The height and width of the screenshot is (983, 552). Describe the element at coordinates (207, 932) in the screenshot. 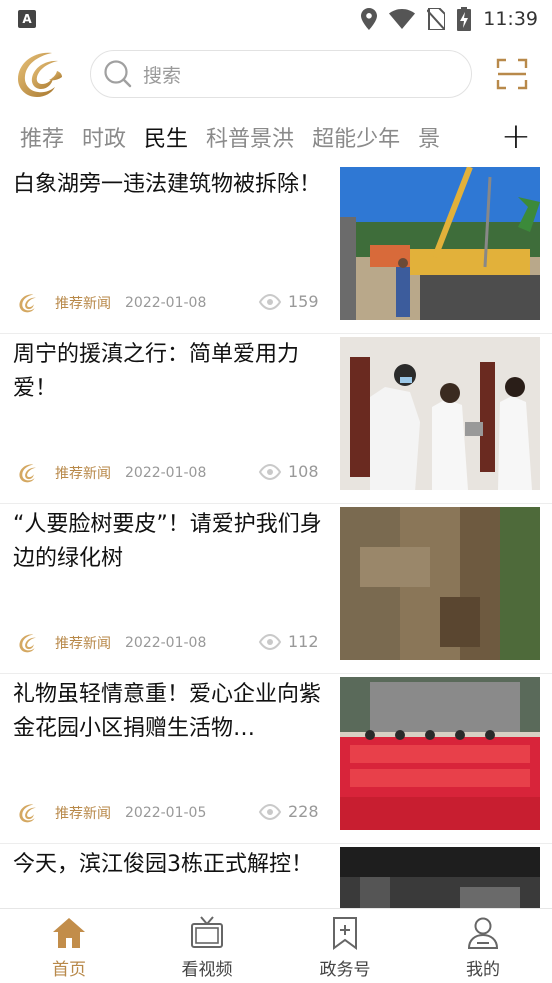

I see `tv-icon` at that location.